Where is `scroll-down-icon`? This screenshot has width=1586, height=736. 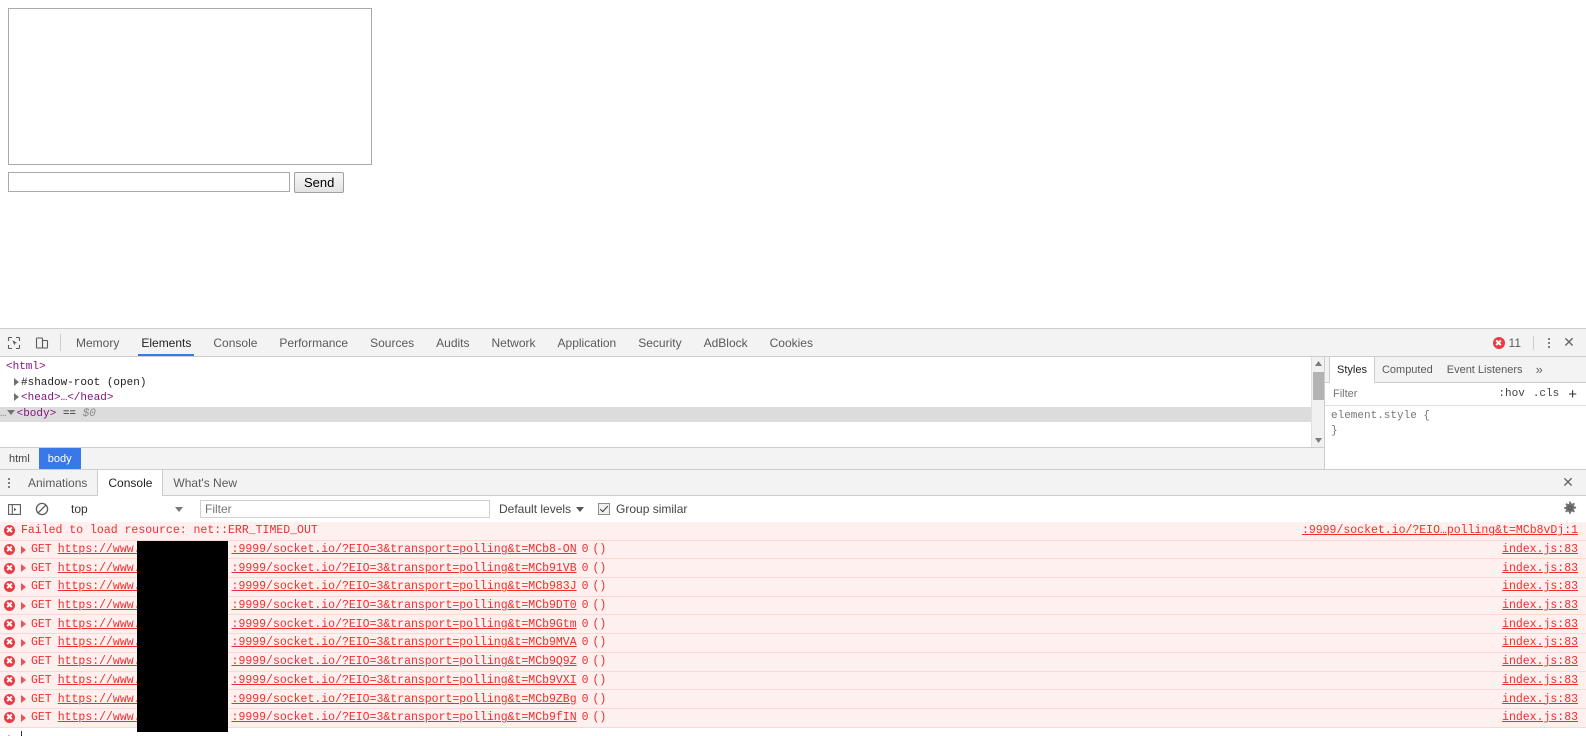 scroll-down-icon is located at coordinates (1318, 440).